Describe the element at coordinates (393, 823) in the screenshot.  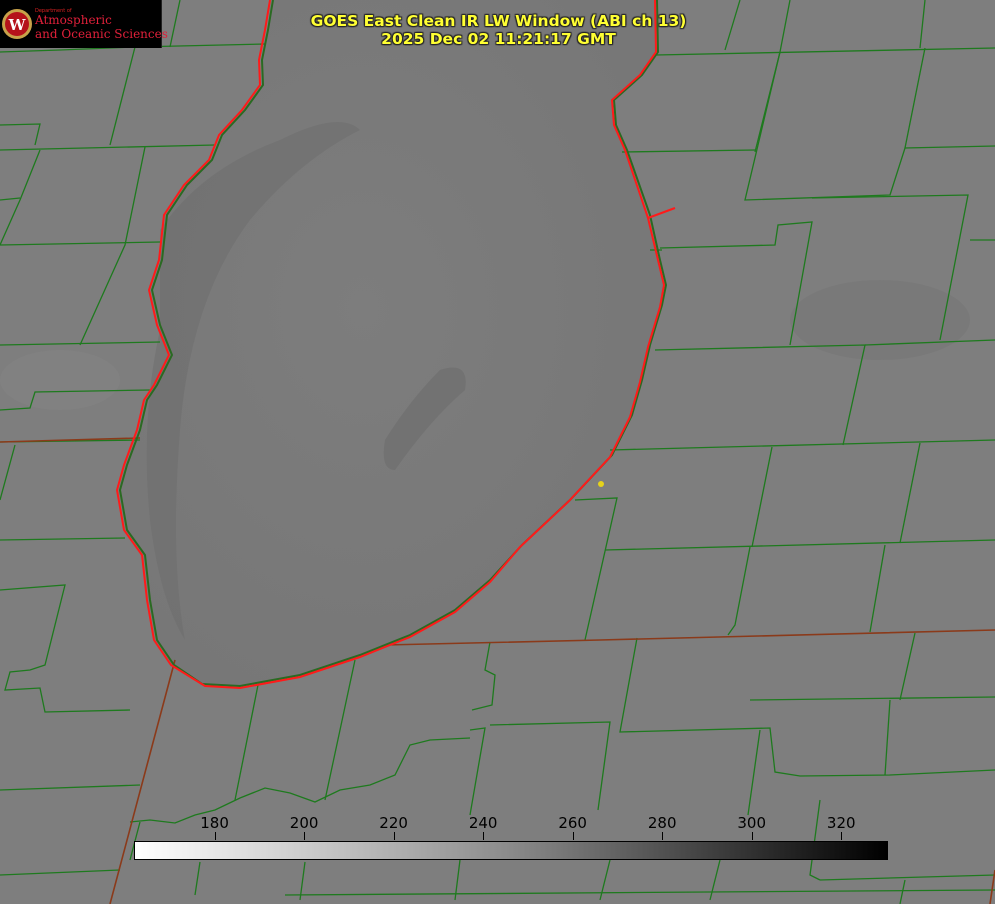
I see `colorbar-tick-label: 220` at that location.